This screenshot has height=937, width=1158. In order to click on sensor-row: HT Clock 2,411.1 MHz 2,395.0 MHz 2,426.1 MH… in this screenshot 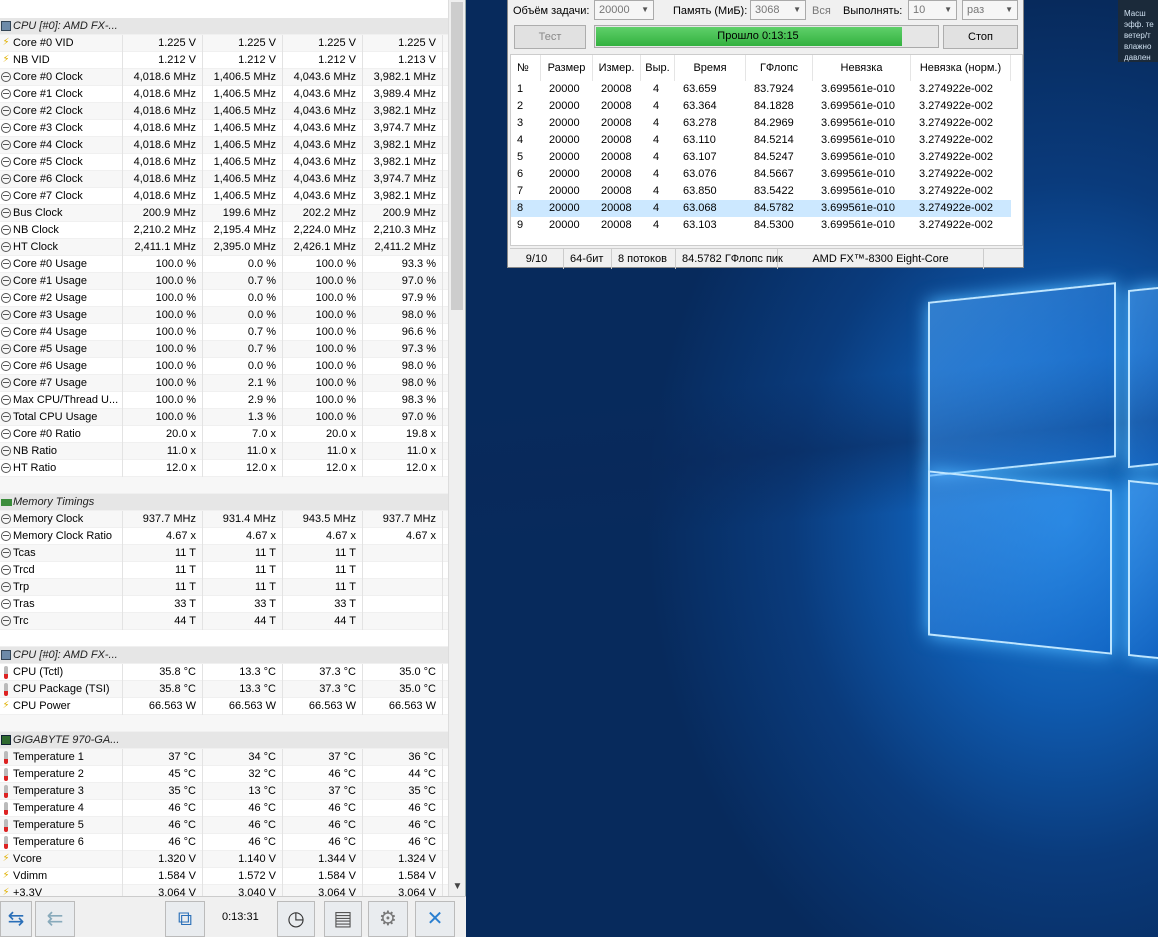, I will do `click(224, 247)`.